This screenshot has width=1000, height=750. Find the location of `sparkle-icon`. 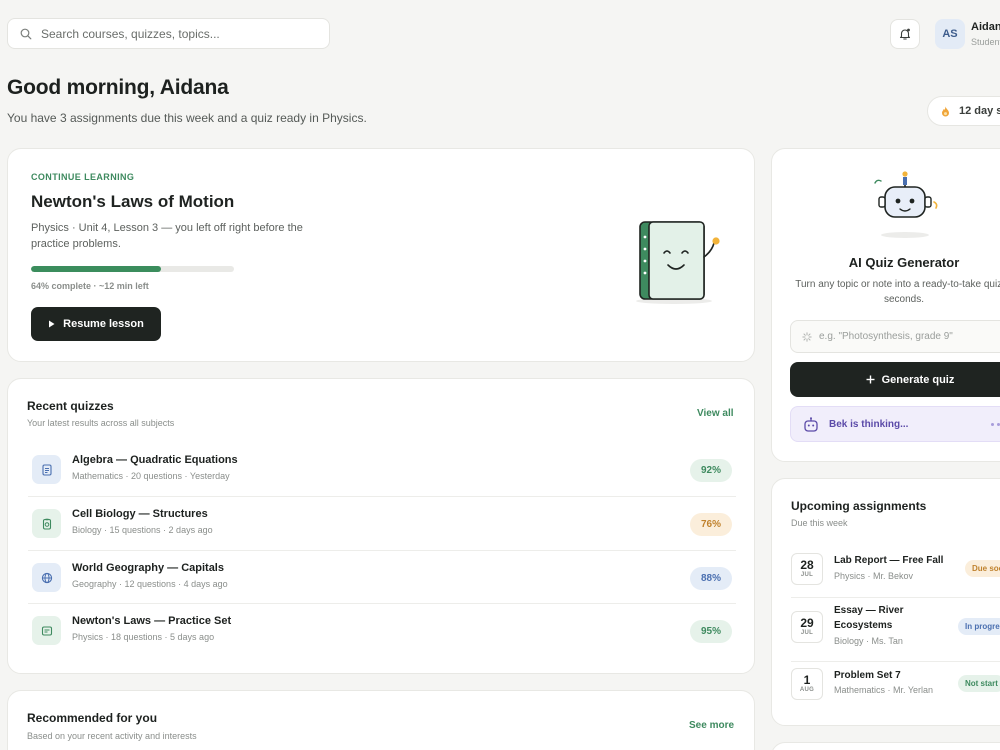

sparkle-icon is located at coordinates (807, 336).